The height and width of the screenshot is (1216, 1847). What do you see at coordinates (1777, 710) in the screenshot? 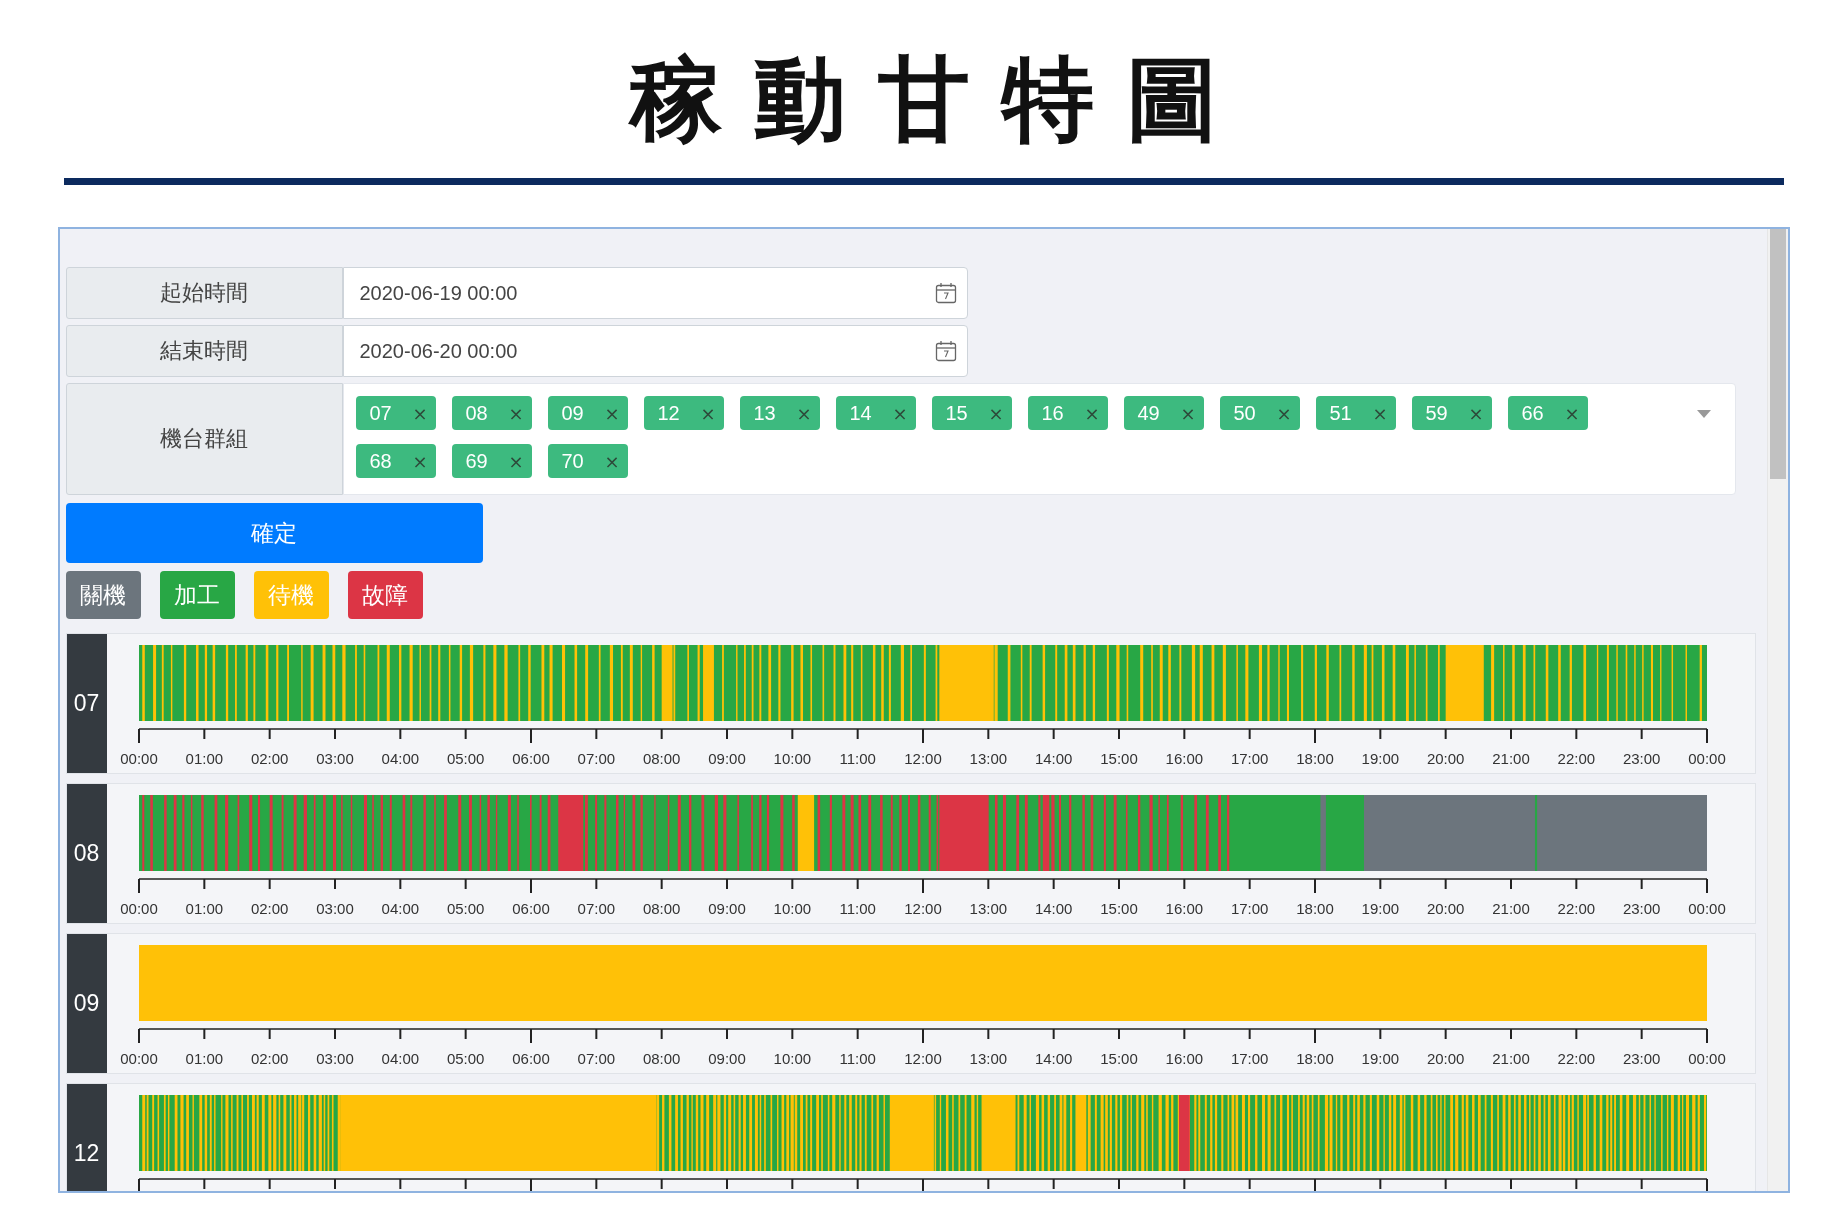
I see `scrollbar` at bounding box center [1777, 710].